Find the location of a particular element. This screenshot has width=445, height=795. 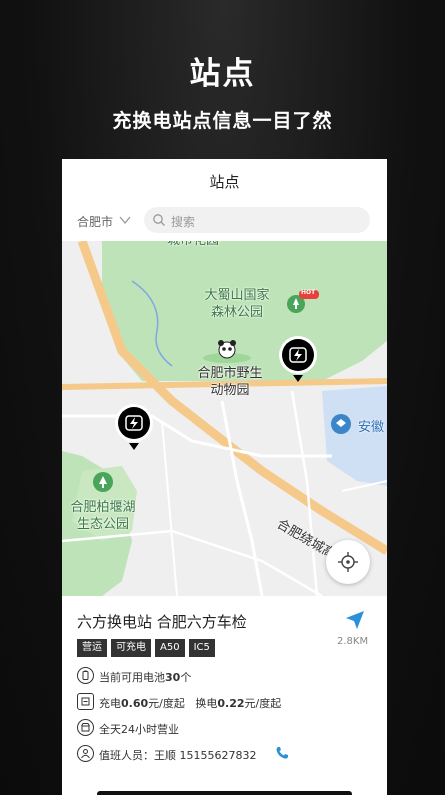

city-selector: 合肥市 is located at coordinates (95, 221).